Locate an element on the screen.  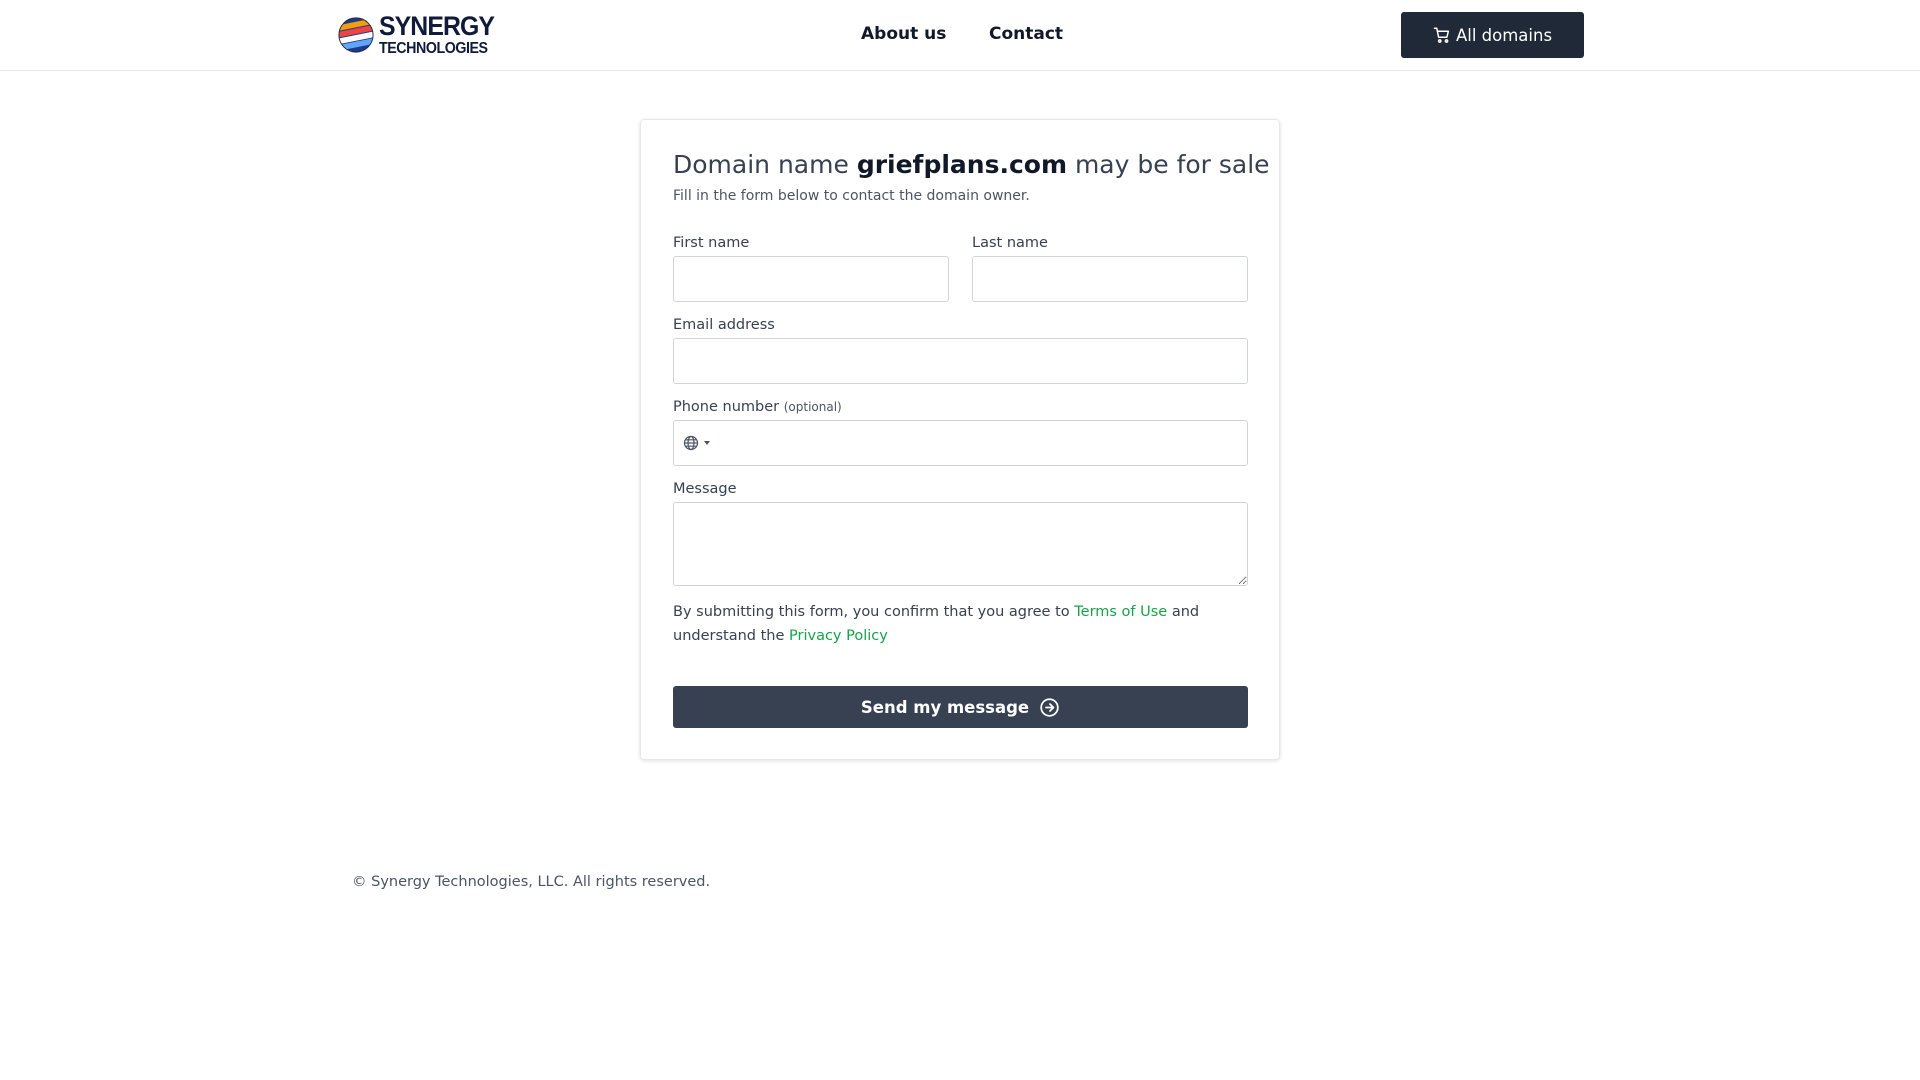
domain-name: griefplans.com is located at coordinates (961, 164).